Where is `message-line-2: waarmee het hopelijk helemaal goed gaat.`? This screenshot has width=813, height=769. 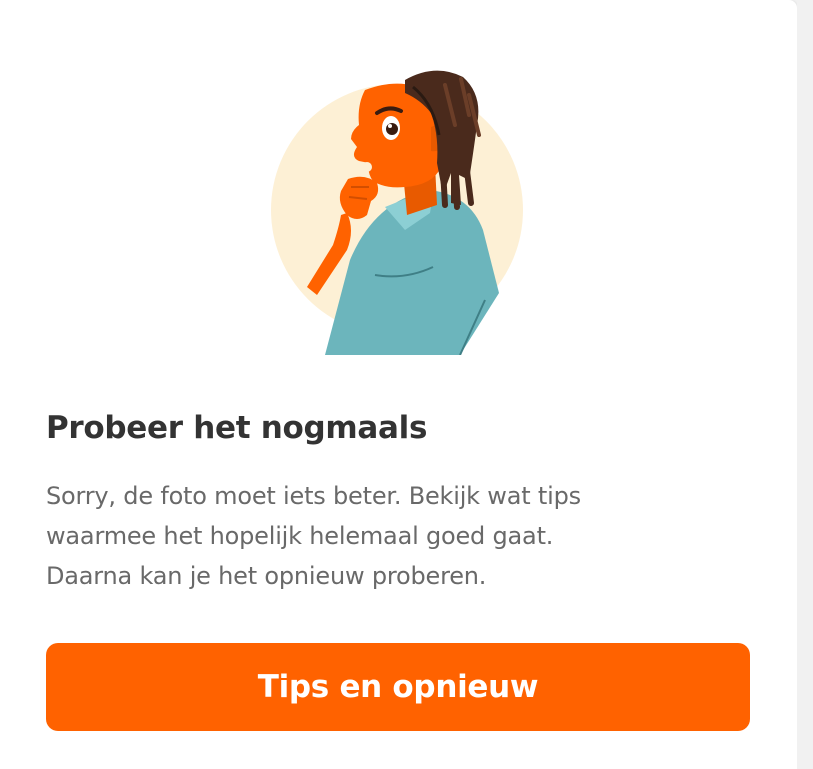 message-line-2: waarmee het hopelijk helemaal goed gaat. is located at coordinates (300, 536).